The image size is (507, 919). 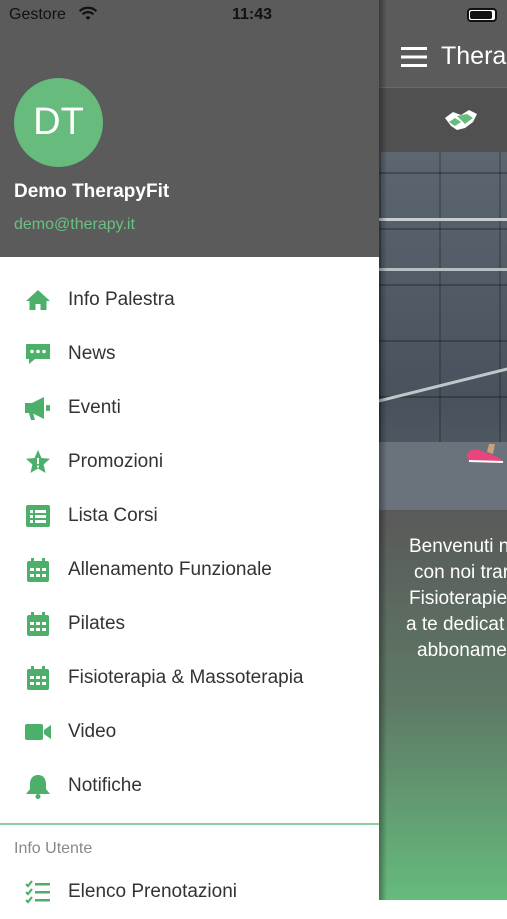 What do you see at coordinates (105, 785) in the screenshot?
I see `menu-item-label: Notifiche` at bounding box center [105, 785].